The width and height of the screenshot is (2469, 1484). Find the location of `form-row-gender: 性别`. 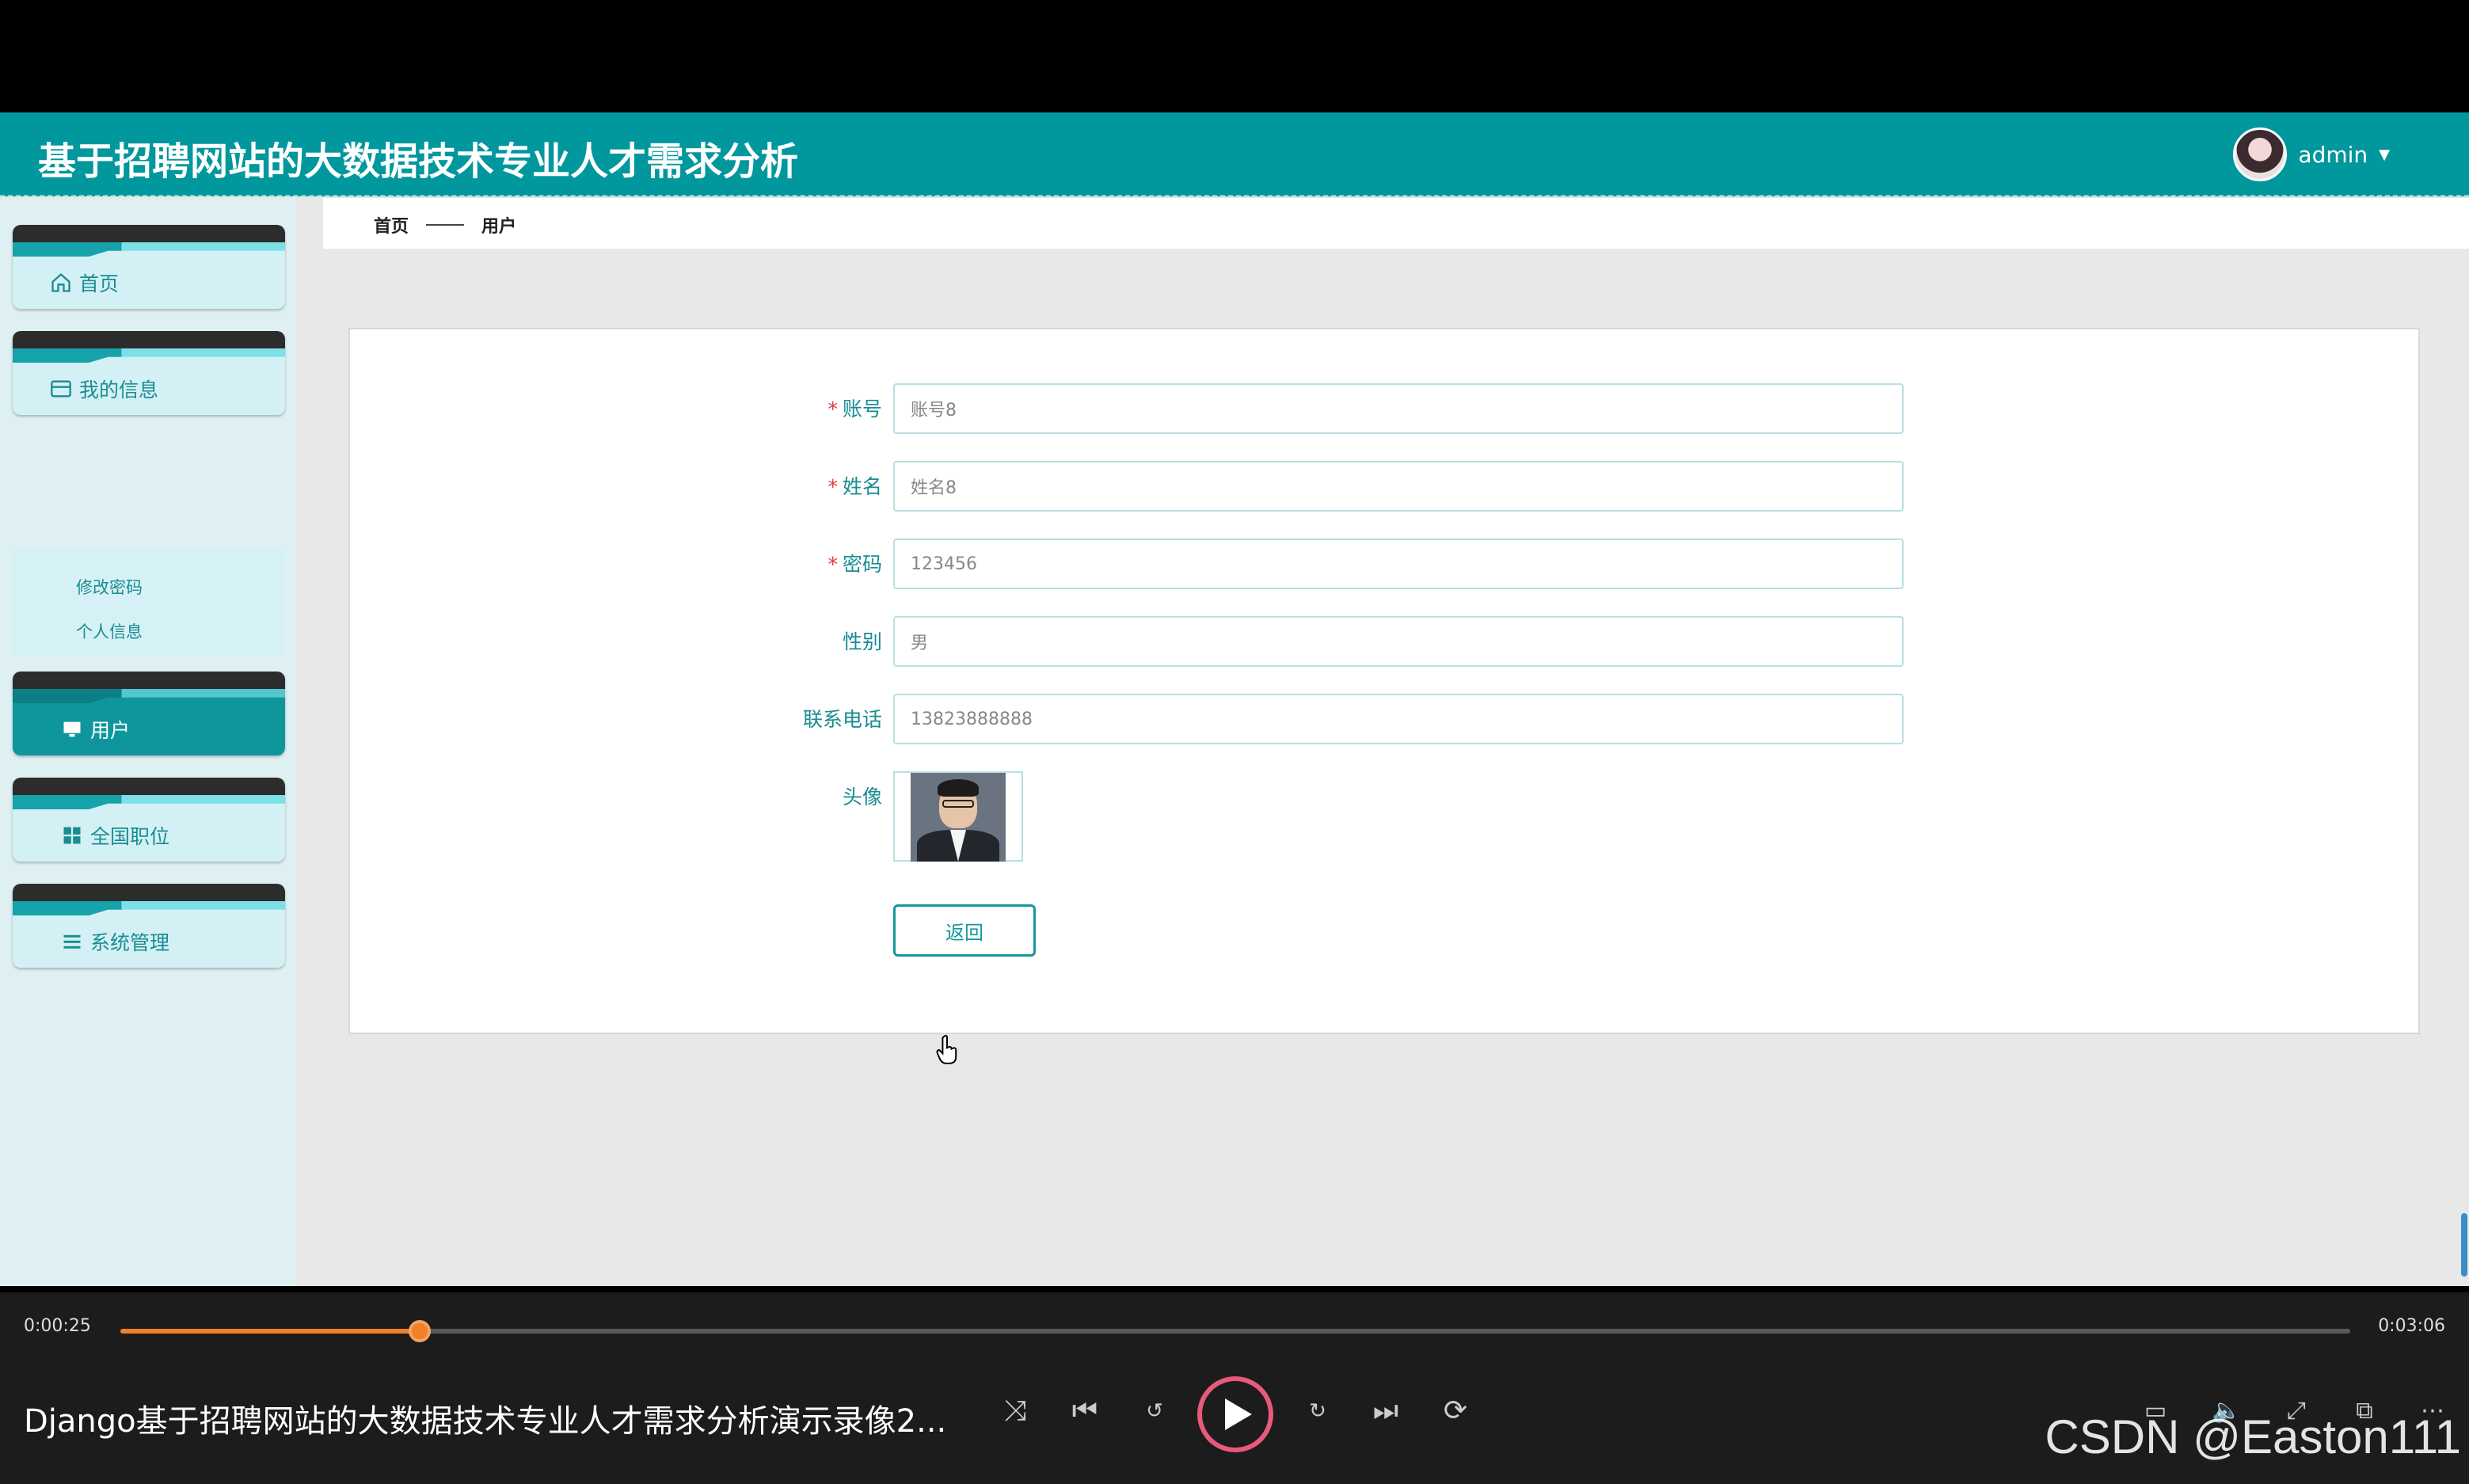

form-row-gender: 性别 is located at coordinates (1384, 642).